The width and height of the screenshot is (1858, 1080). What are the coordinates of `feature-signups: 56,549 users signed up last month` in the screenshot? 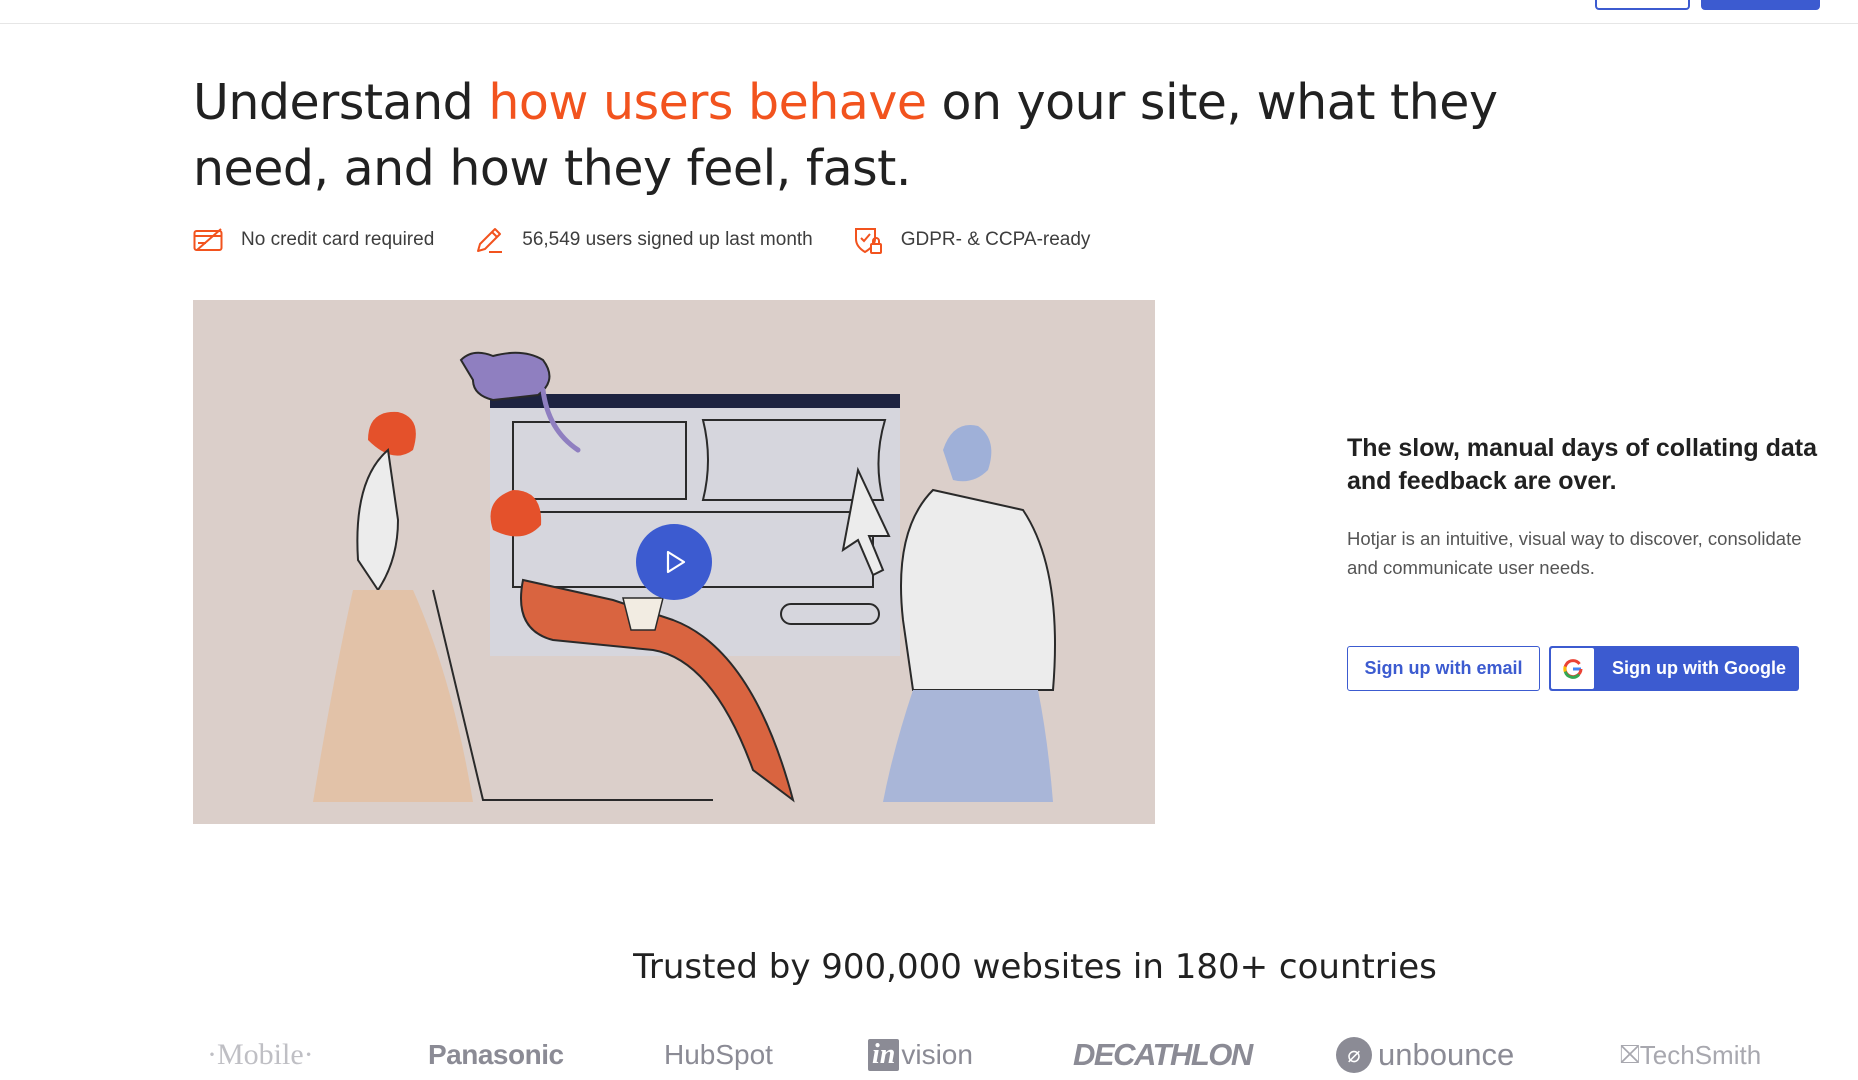 It's located at (643, 240).